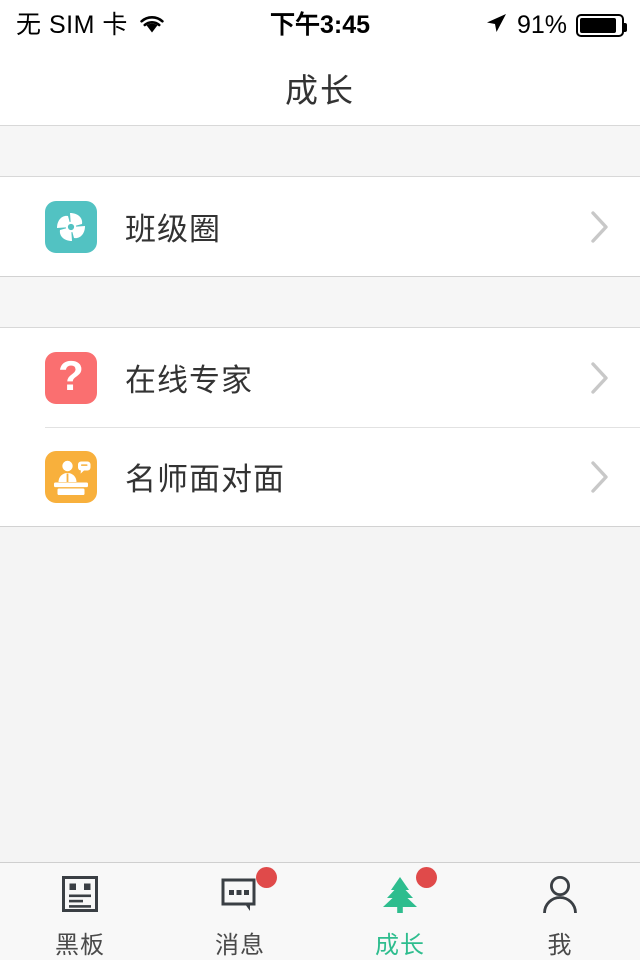  What do you see at coordinates (320, 377) in the screenshot?
I see `list-item-online-expert: ? 在线专家` at bounding box center [320, 377].